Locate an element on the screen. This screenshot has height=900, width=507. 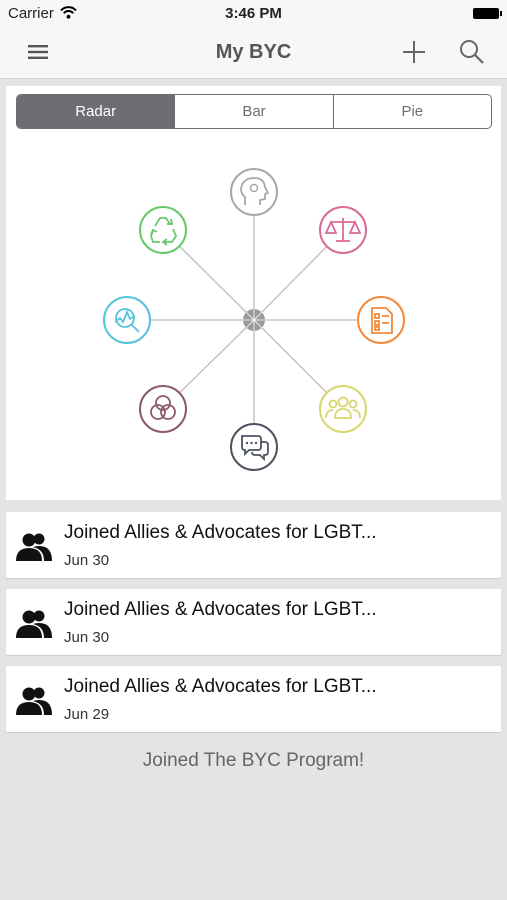
chart-type-selector: Radar Bar Pie is located at coordinates (254, 111).